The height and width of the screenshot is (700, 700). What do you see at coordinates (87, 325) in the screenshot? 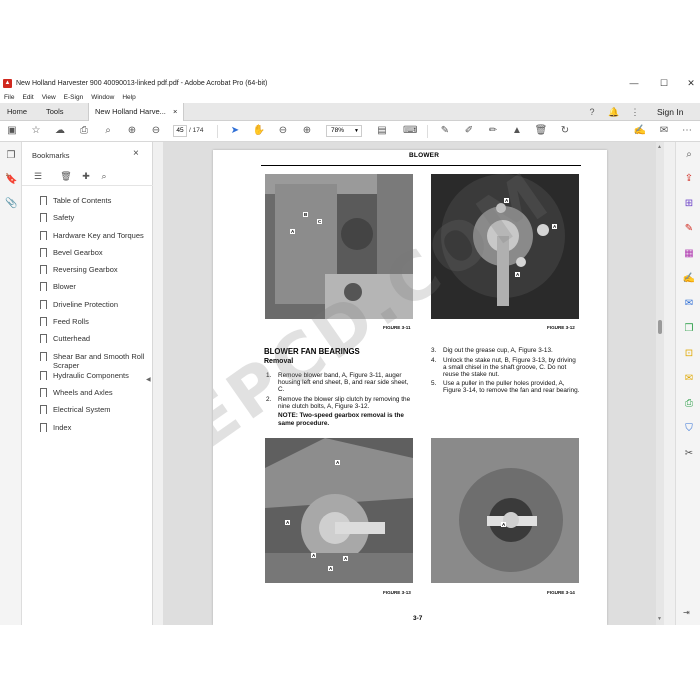
I see `bookmark-item: Feed Rolls` at bounding box center [87, 325].